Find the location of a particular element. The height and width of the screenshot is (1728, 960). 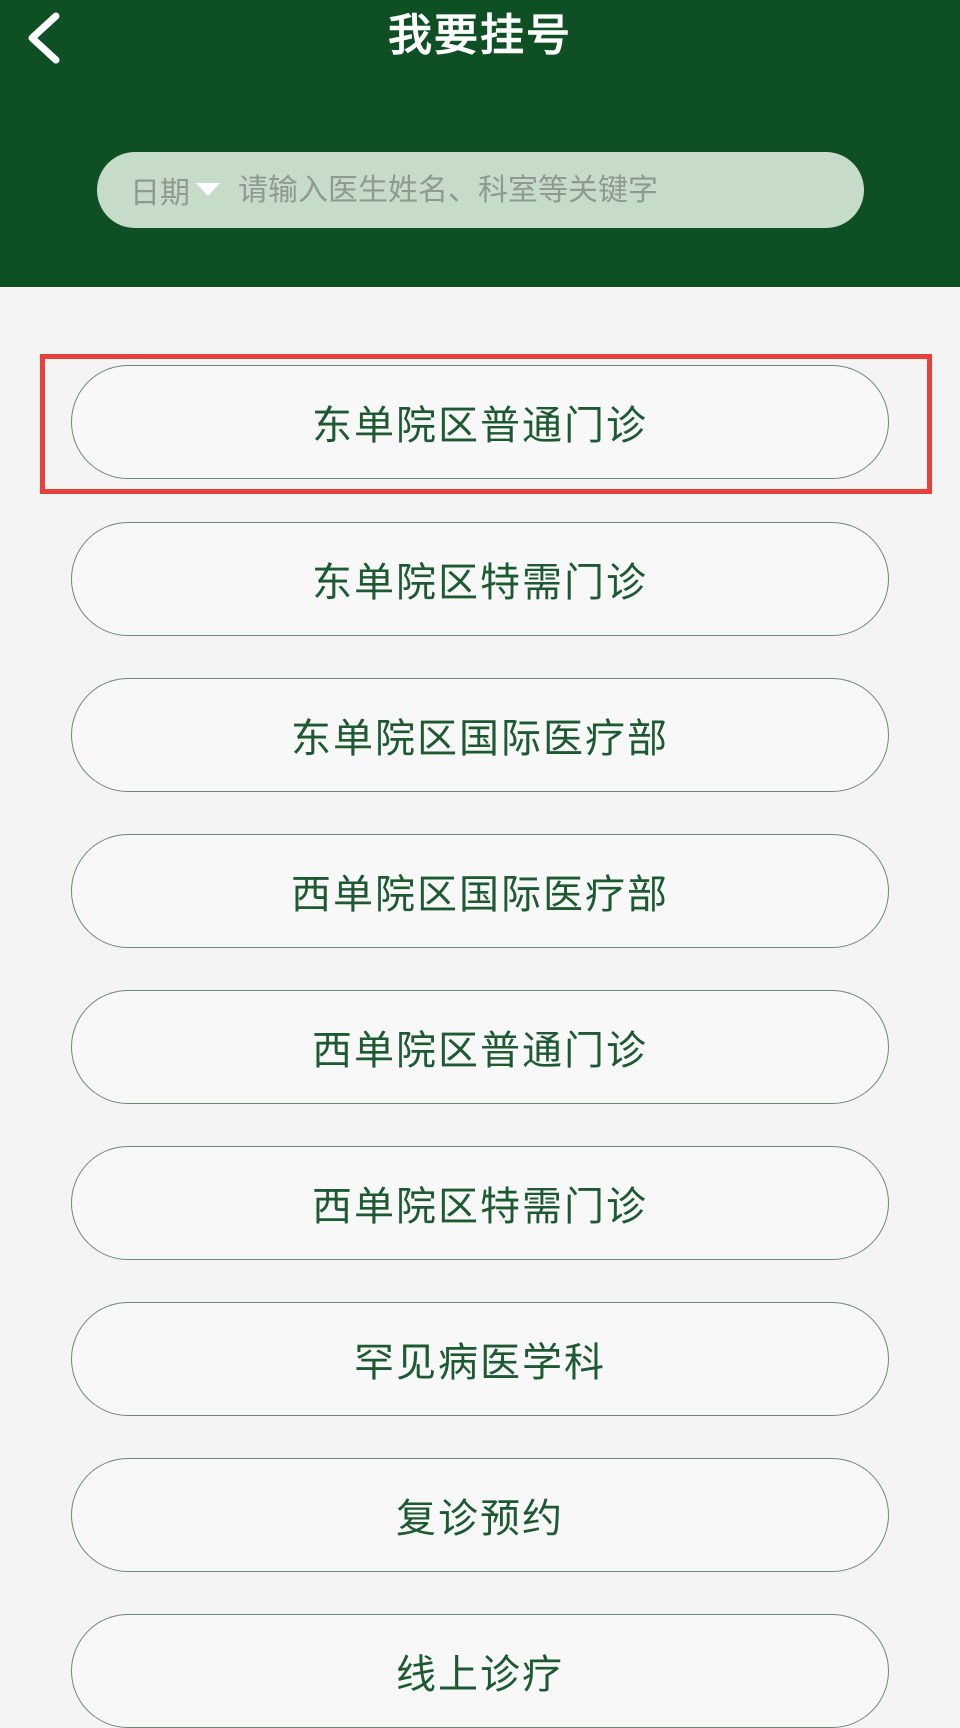

page-title: 我要挂号 is located at coordinates (480, 35).